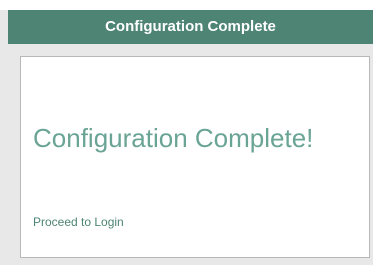  I want to click on completion-headline: Configuration Complete!, so click(173, 138).